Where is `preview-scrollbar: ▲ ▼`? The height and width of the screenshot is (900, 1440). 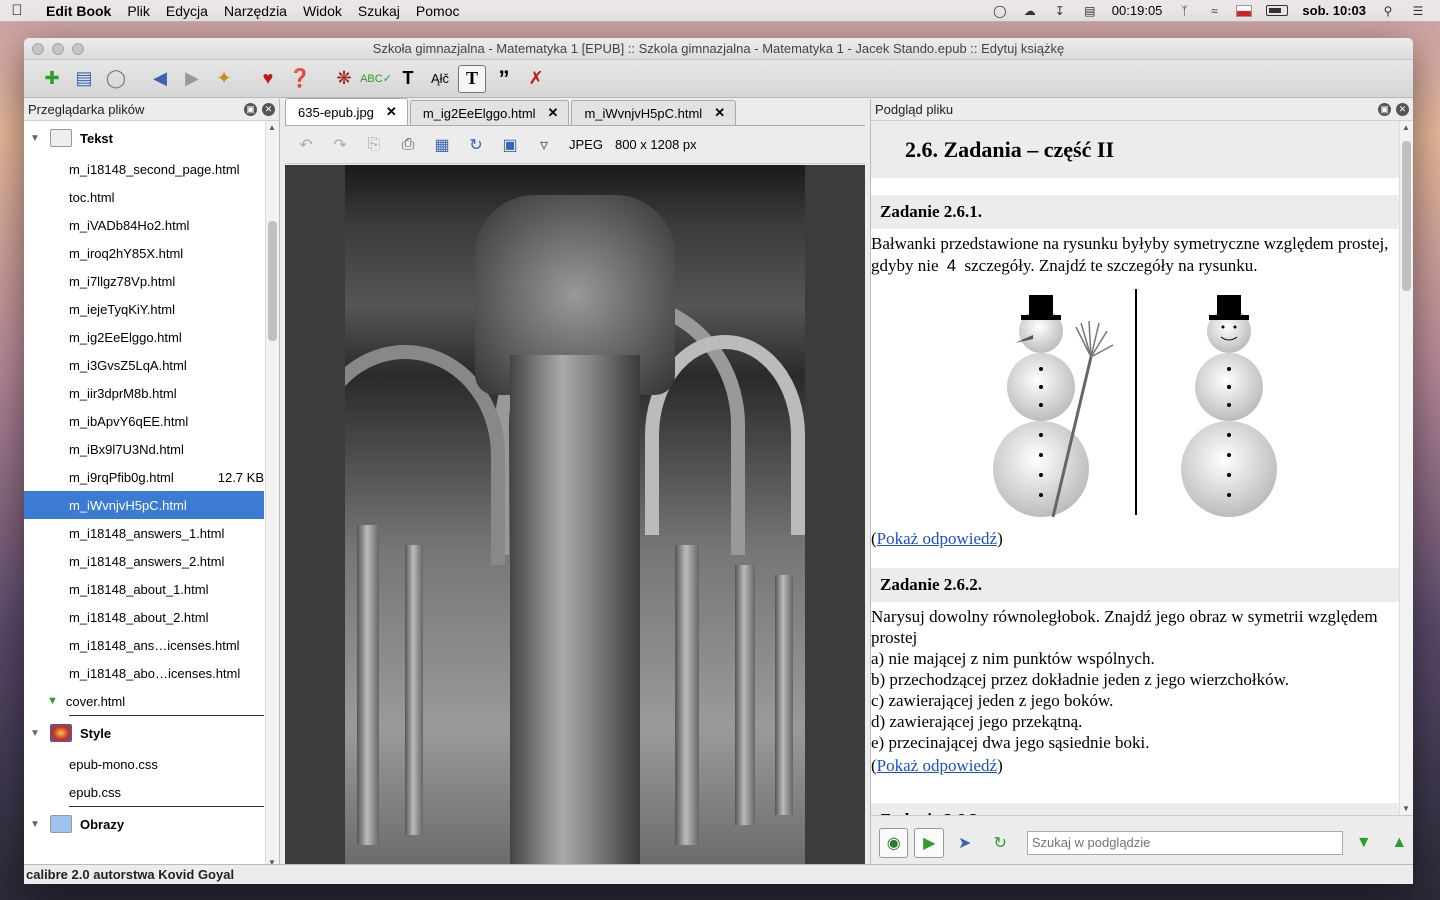
preview-scrollbar: ▲ ▼ is located at coordinates (1406, 468).